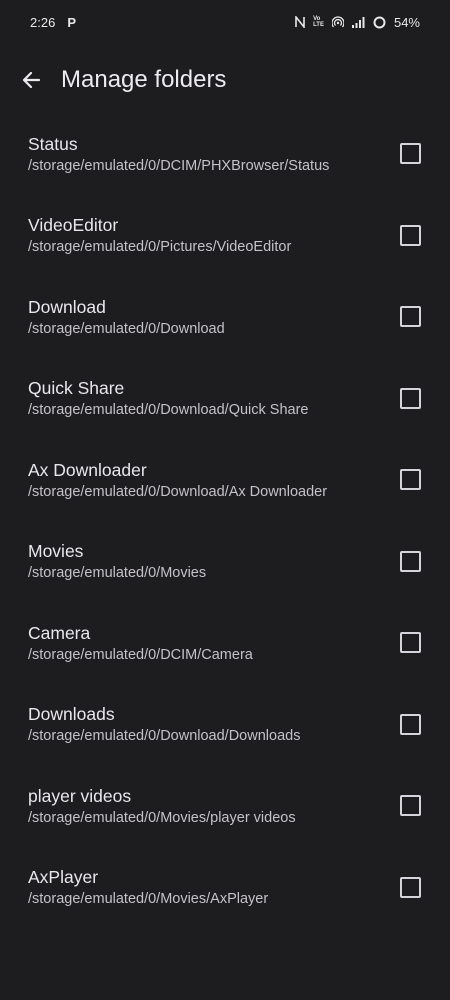  Describe the element at coordinates (337, 22) in the screenshot. I see `hotspot-icon` at that location.